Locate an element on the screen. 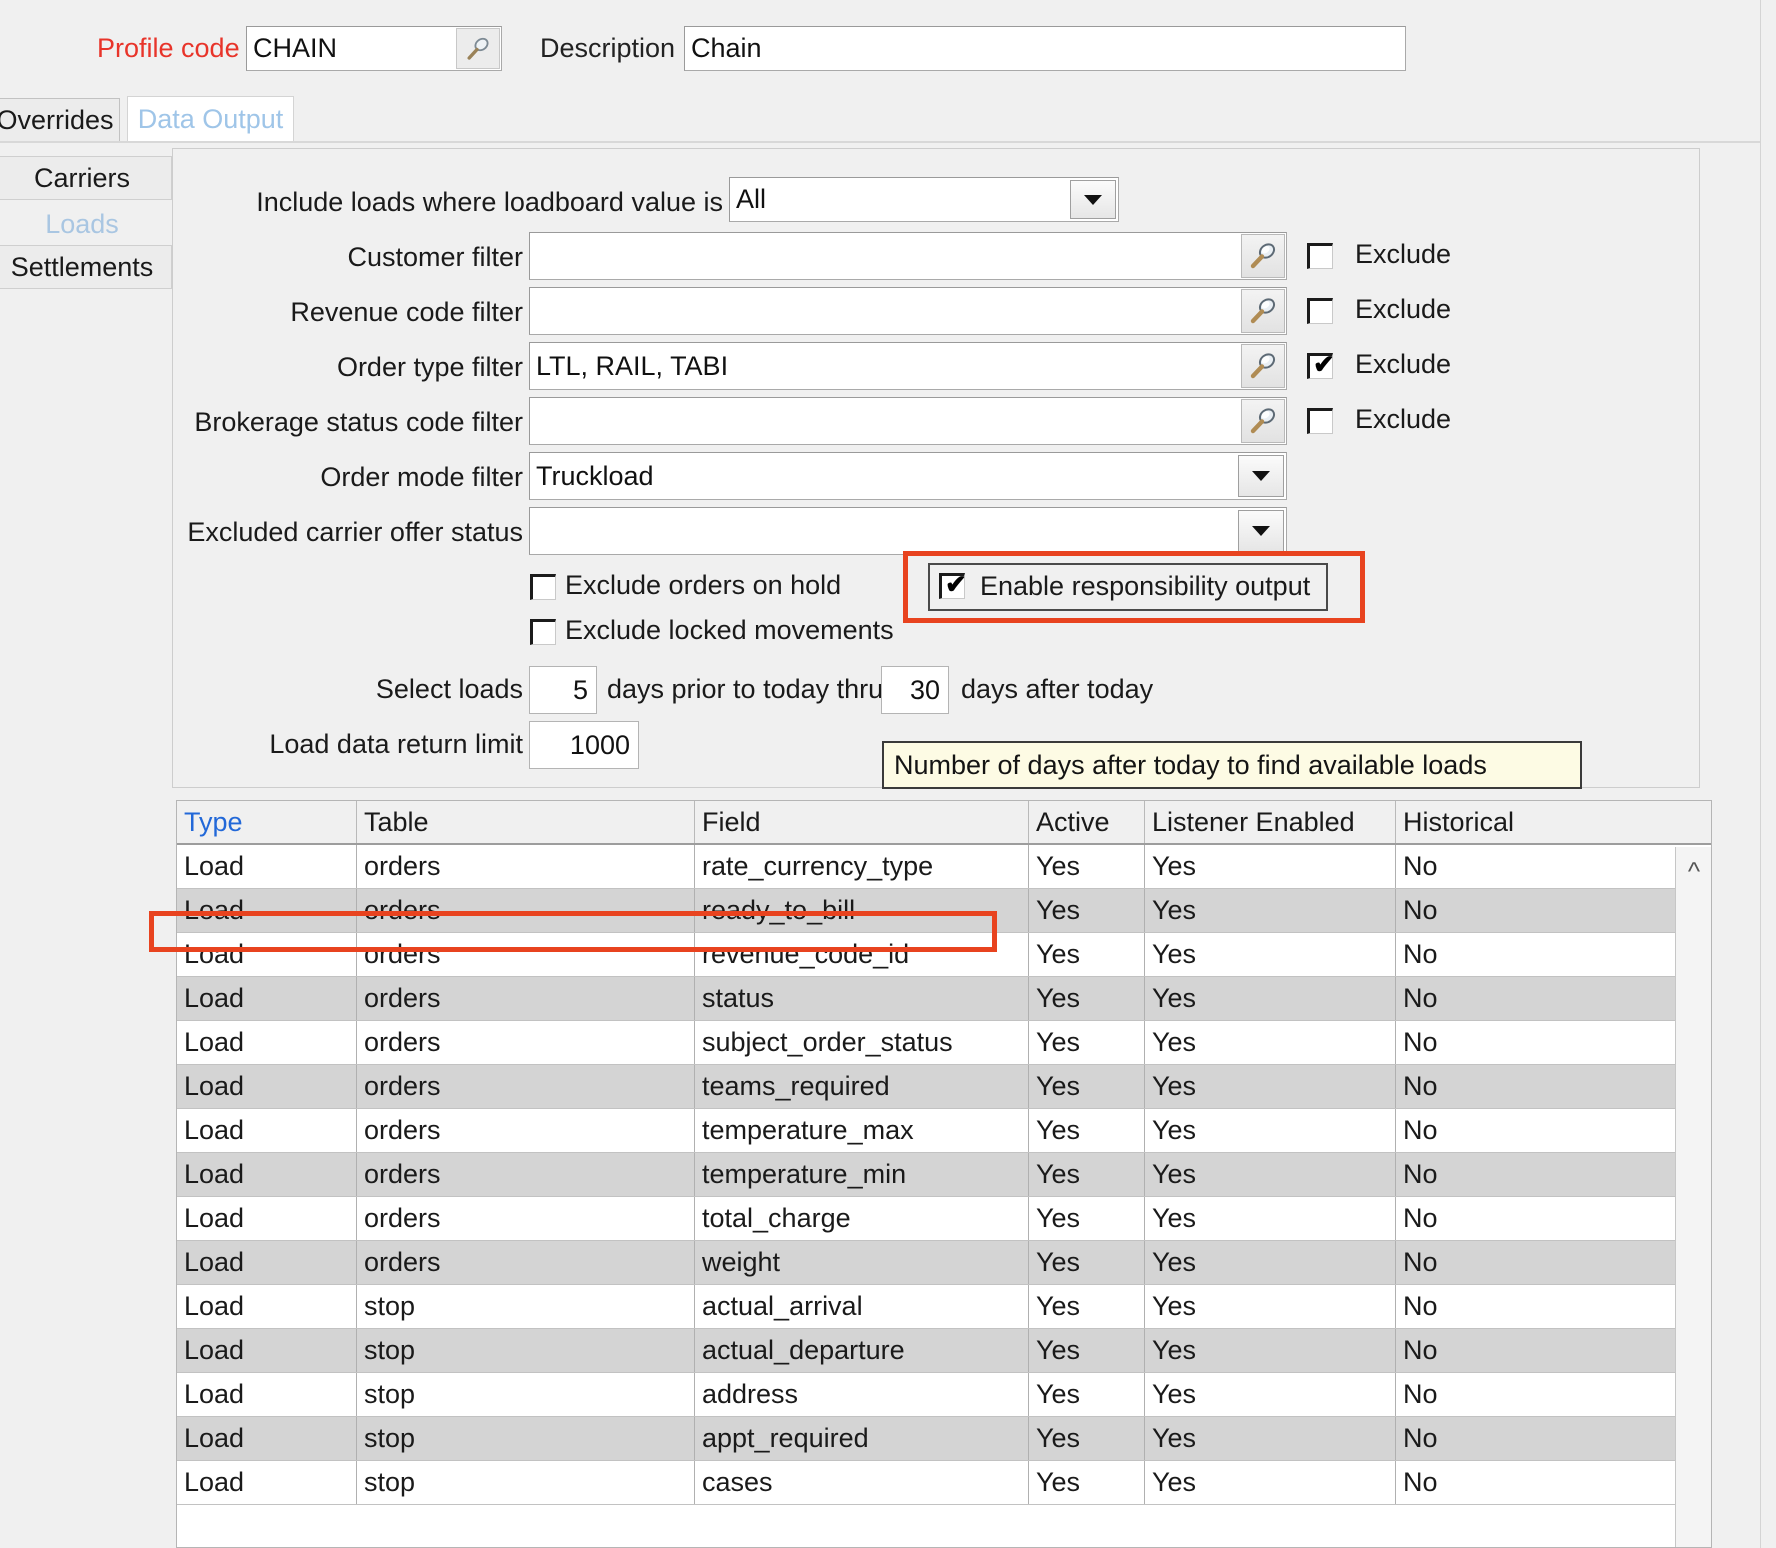 This screenshot has width=1776, height=1548. excluded-carrier-offer-status-select is located at coordinates (908, 531).